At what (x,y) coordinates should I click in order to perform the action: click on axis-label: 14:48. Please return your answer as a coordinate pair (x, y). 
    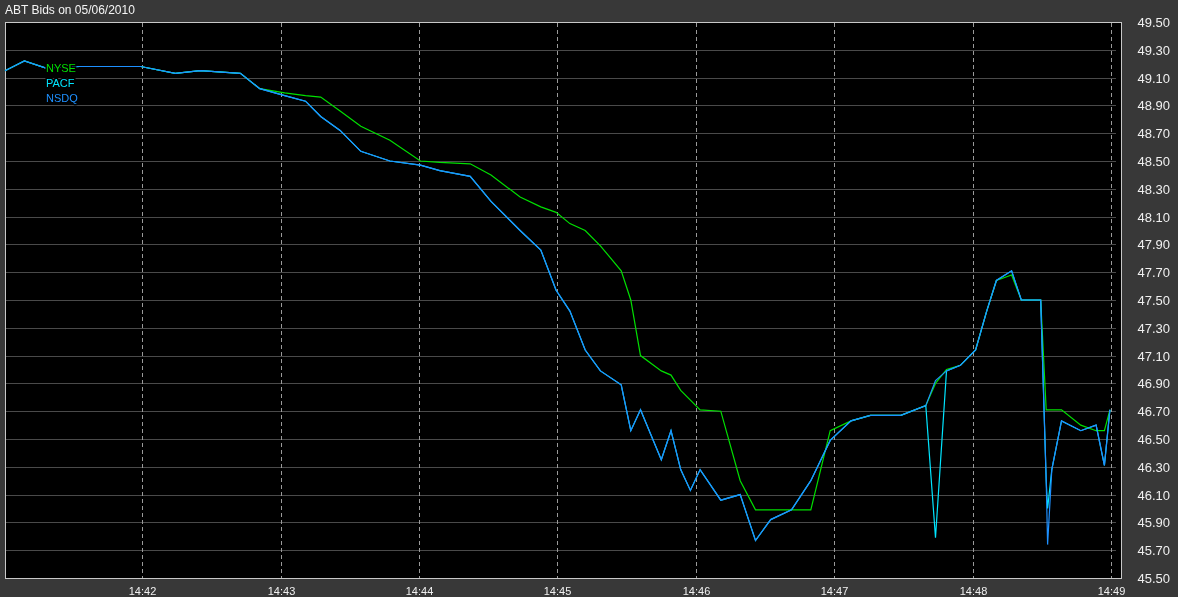
    Looking at the image, I should click on (973, 591).